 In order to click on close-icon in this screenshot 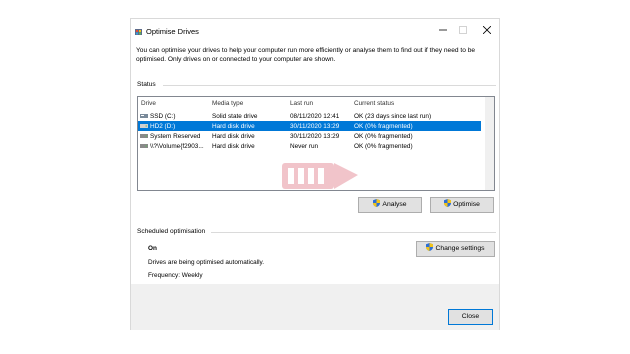, I will do `click(487, 30)`.